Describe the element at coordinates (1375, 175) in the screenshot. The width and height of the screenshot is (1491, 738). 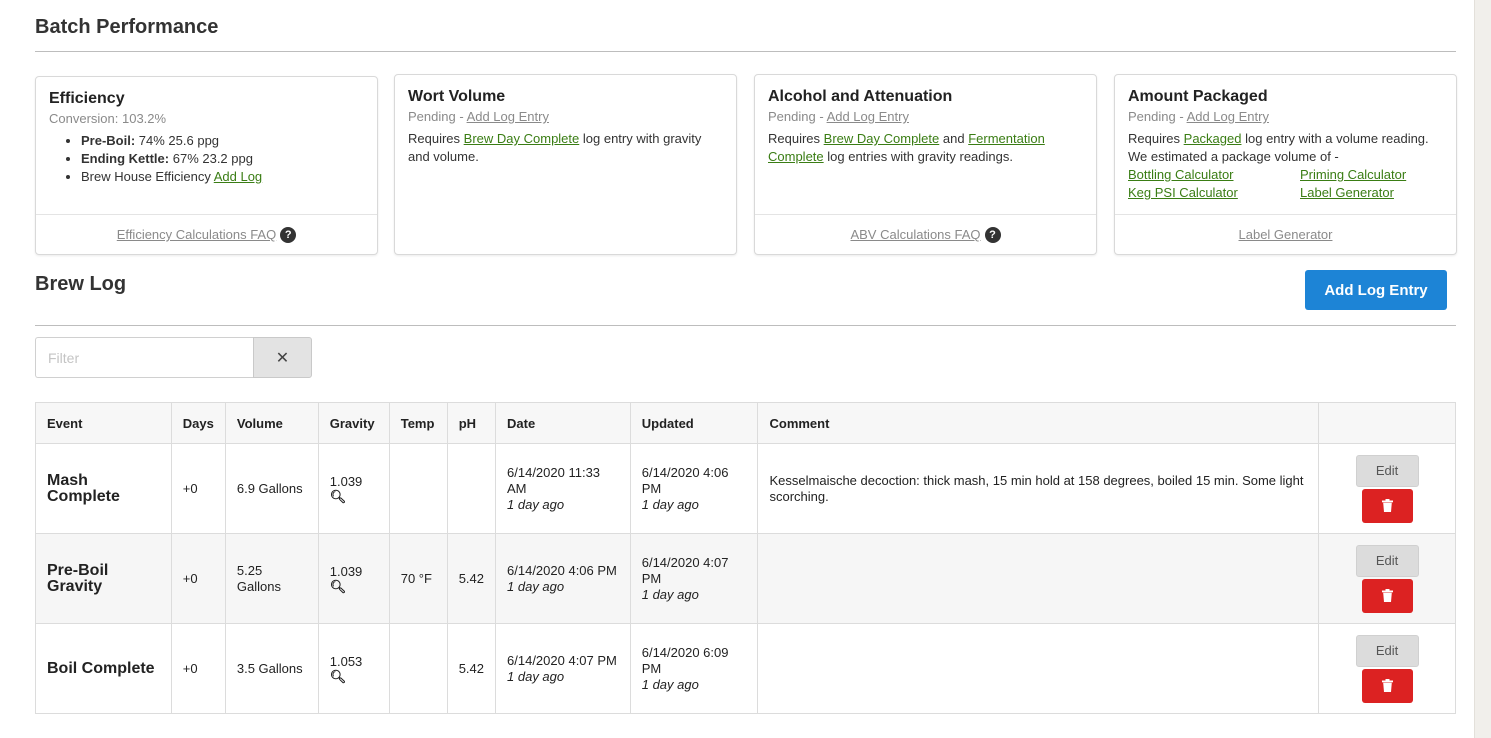
I see `priming-calculator-link: Priming Calculator` at that location.